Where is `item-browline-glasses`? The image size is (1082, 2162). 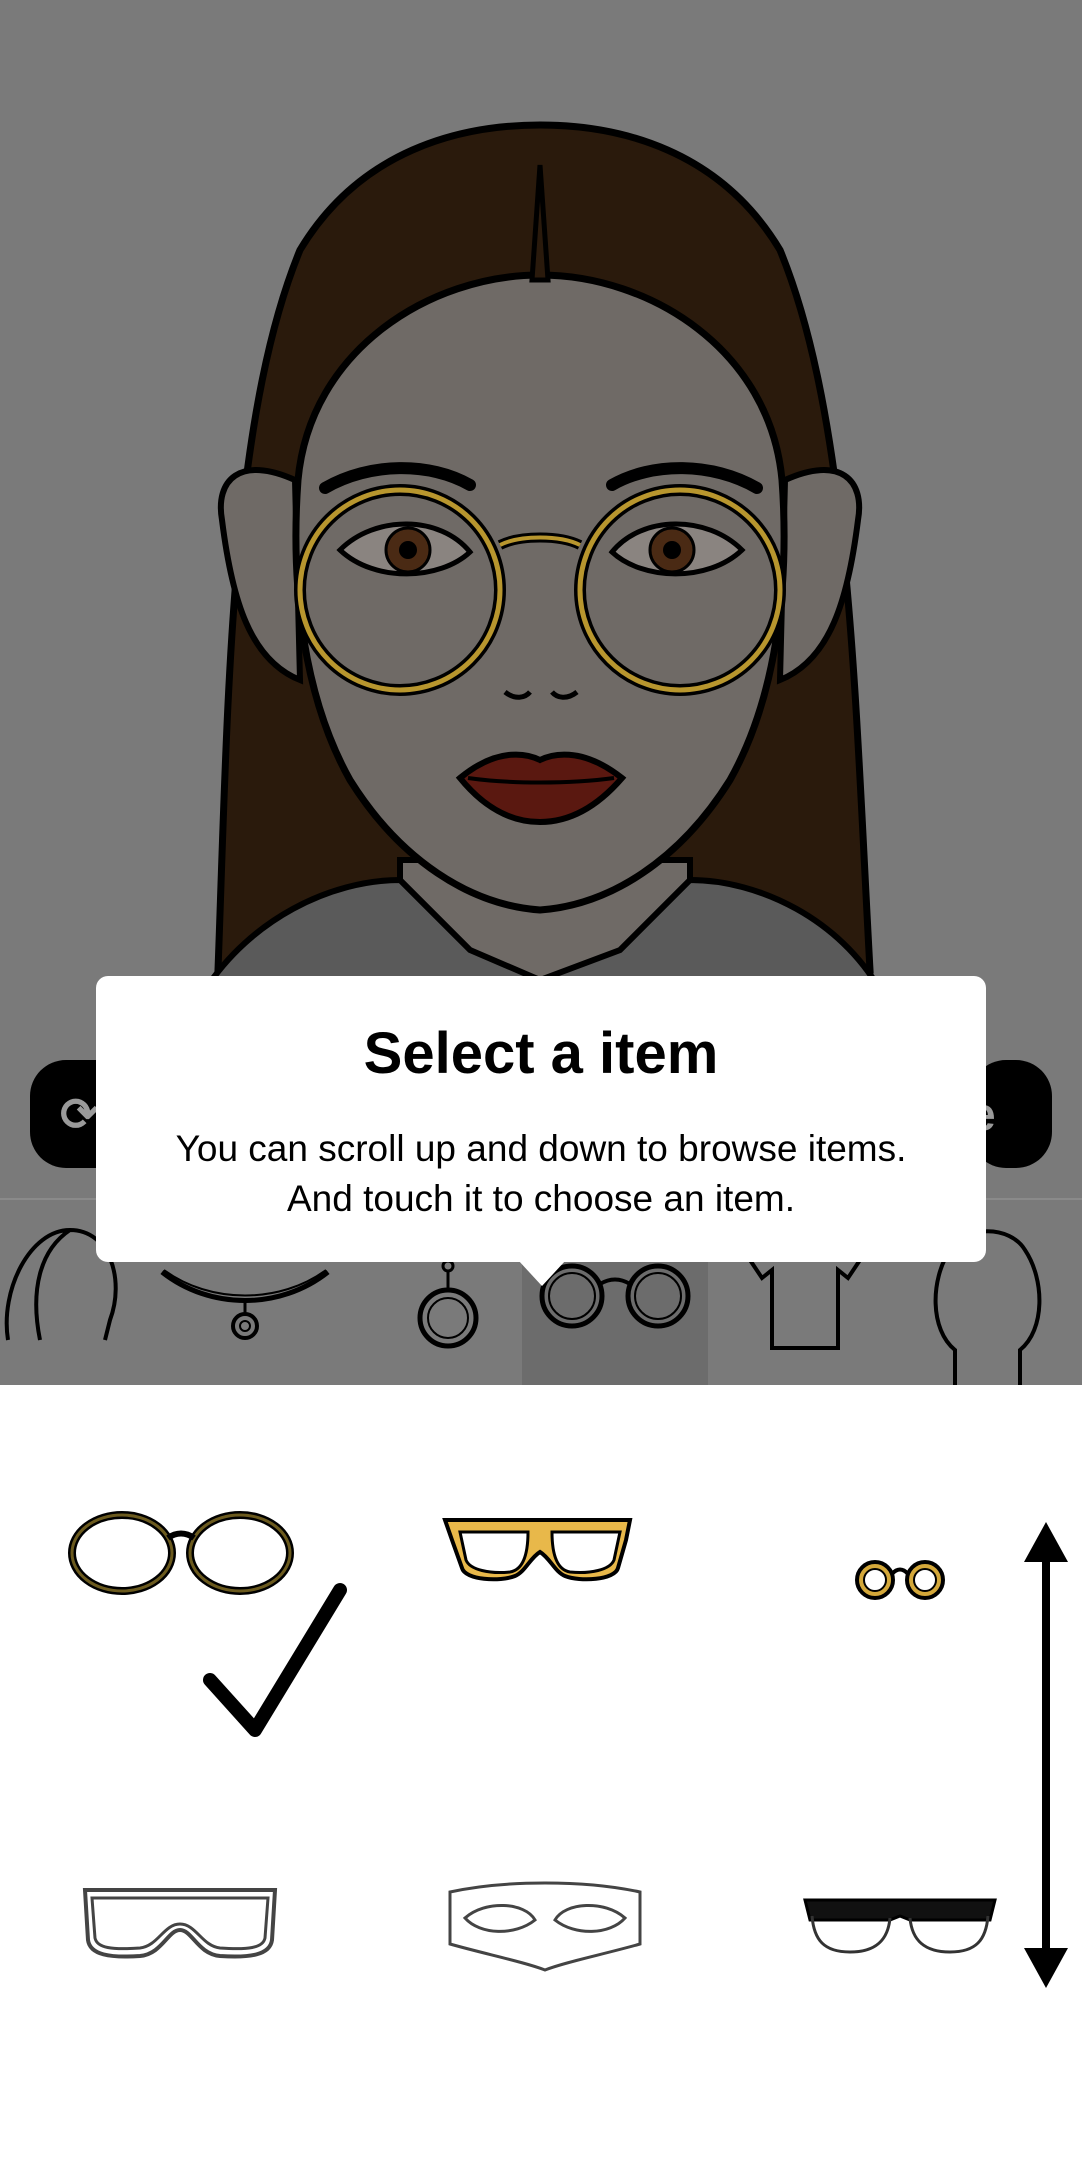 item-browline-glasses is located at coordinates (900, 1930).